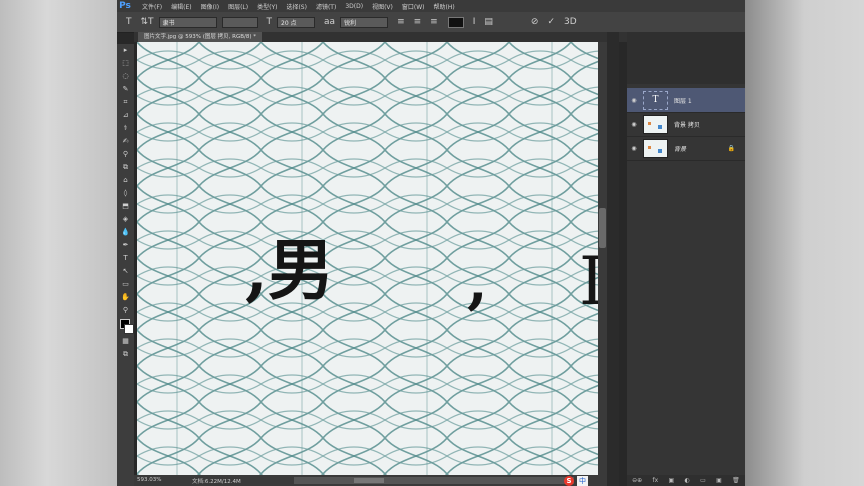 Image resolution: width=864 pixels, height=486 pixels. Describe the element at coordinates (418, 22) in the screenshot. I see `align-center-icon: ≡` at that location.